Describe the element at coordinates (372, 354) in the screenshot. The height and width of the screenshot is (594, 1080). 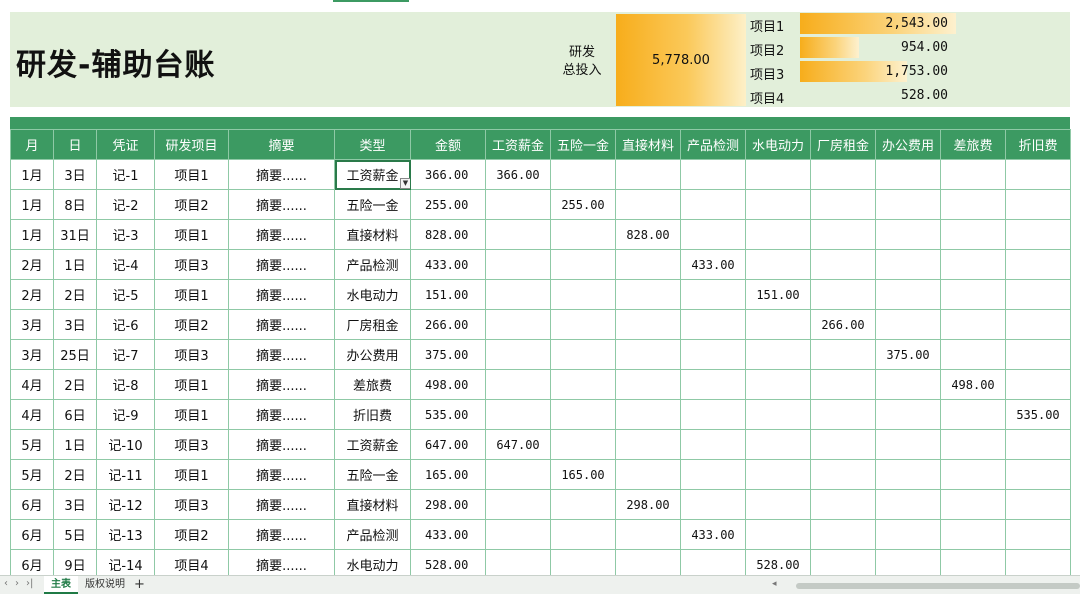
I see `table-cell: 办公费用` at that location.